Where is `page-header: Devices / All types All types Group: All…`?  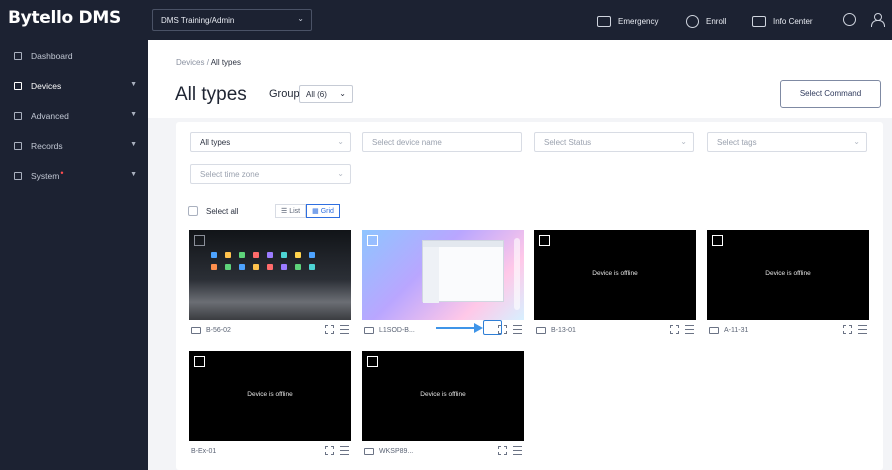 page-header: Devices / All types All types Group: All… is located at coordinates (520, 79).